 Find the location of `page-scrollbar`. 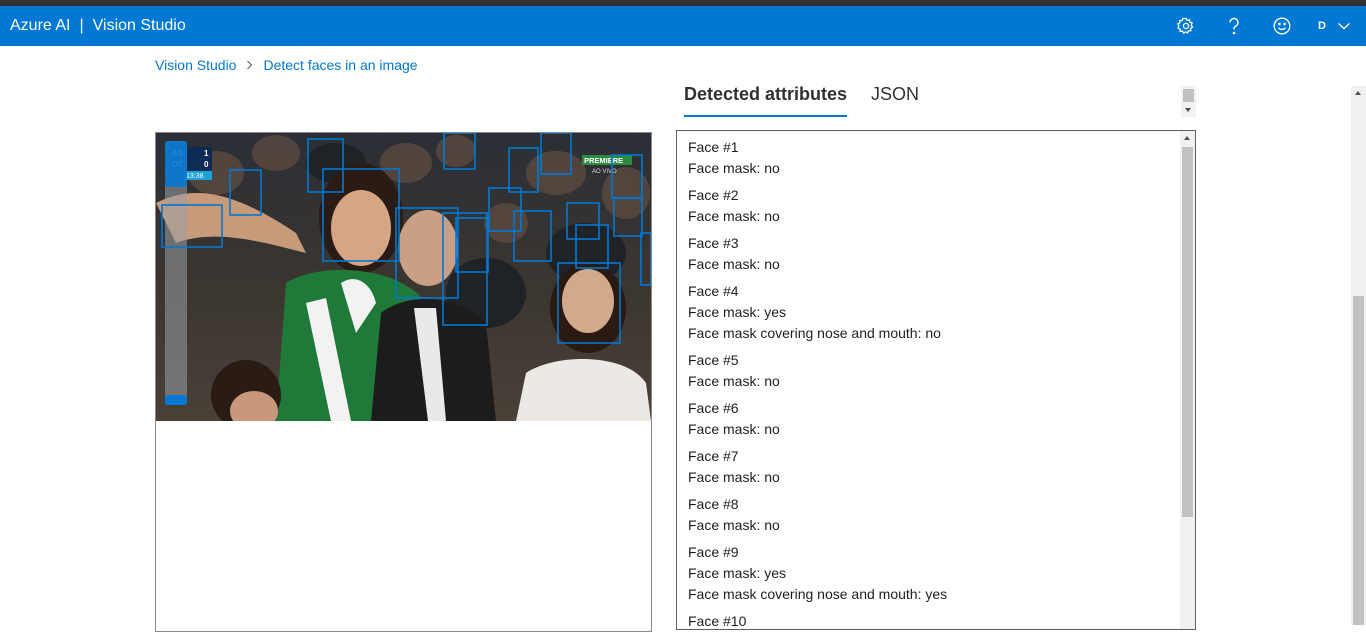

page-scrollbar is located at coordinates (1358, 355).